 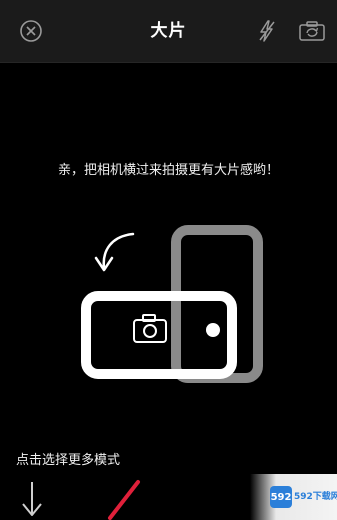 What do you see at coordinates (168, 170) in the screenshot?
I see `rotate-hint-text: 亲，把相机横过来拍摄更有大片感哟！` at bounding box center [168, 170].